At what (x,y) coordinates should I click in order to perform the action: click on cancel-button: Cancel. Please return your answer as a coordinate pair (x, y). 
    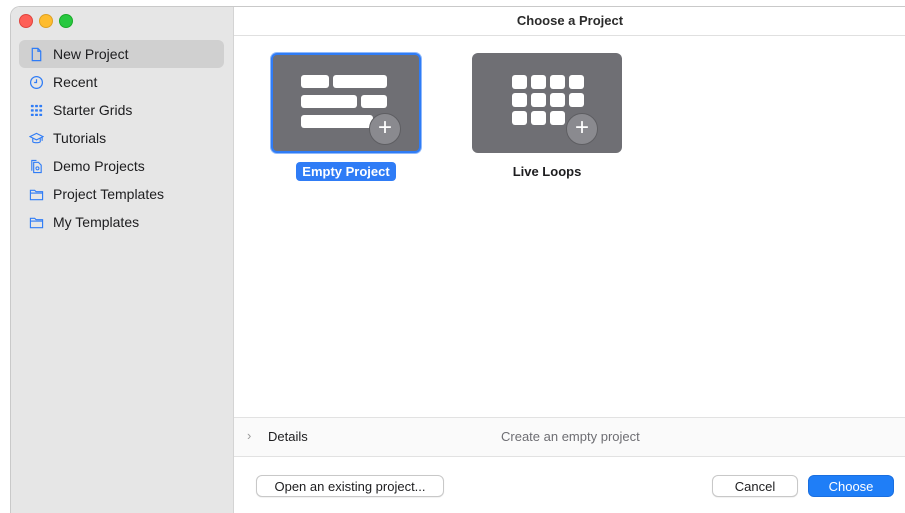
    Looking at the image, I should click on (755, 486).